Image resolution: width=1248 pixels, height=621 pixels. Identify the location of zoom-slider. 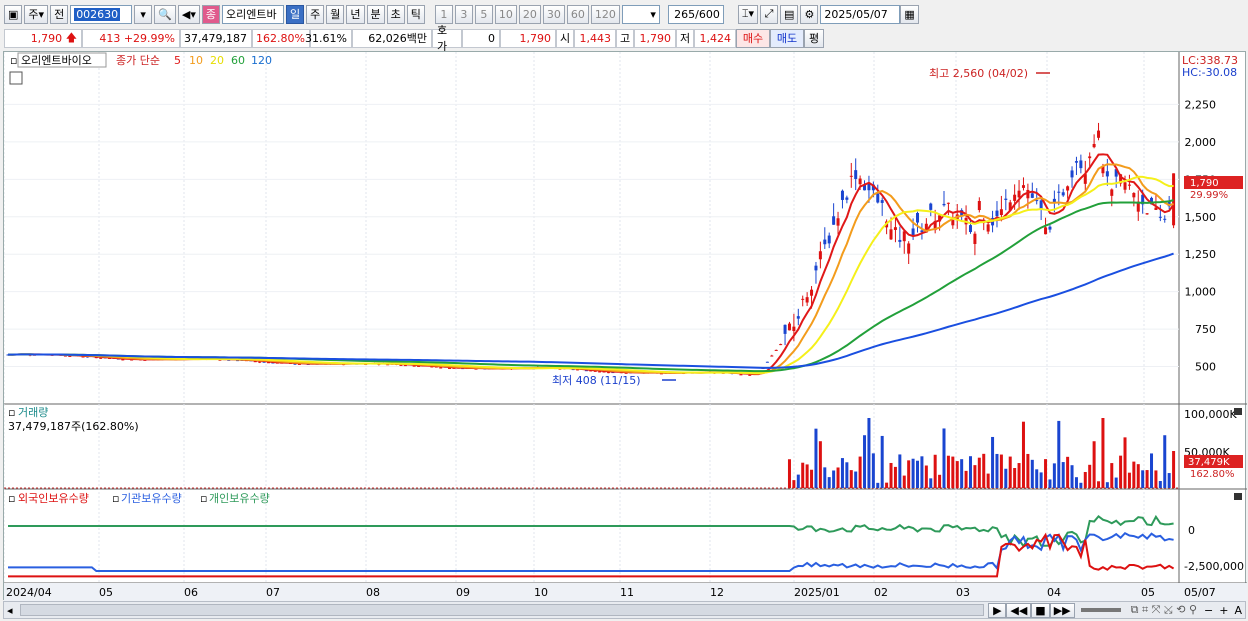
(1100, 610).